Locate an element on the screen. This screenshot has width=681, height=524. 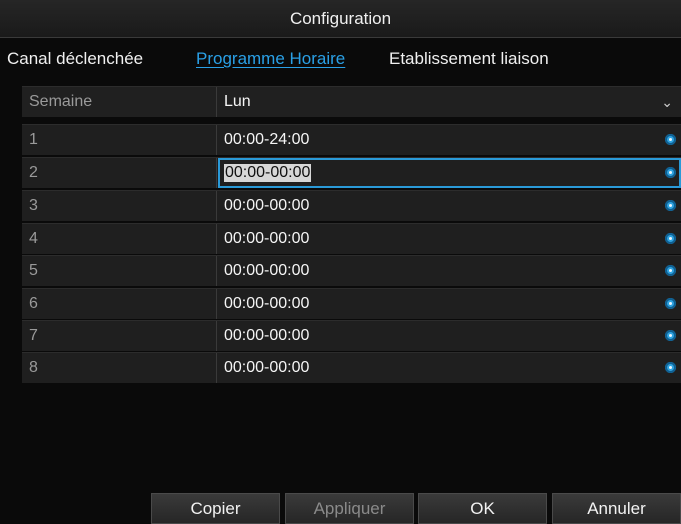
tab-programme-horaire: Programme Horaire is located at coordinates (270, 59).